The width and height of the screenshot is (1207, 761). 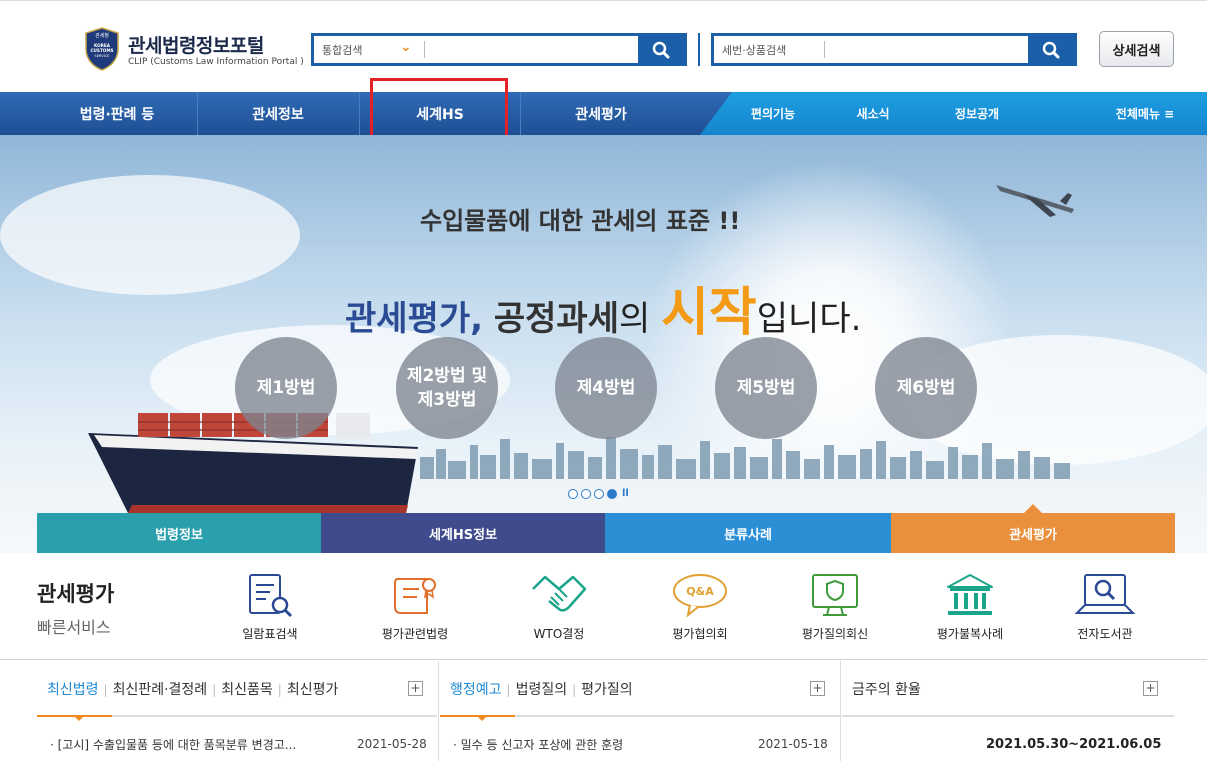 What do you see at coordinates (873, 113) in the screenshot?
I see `nav-item-news: 새소식` at bounding box center [873, 113].